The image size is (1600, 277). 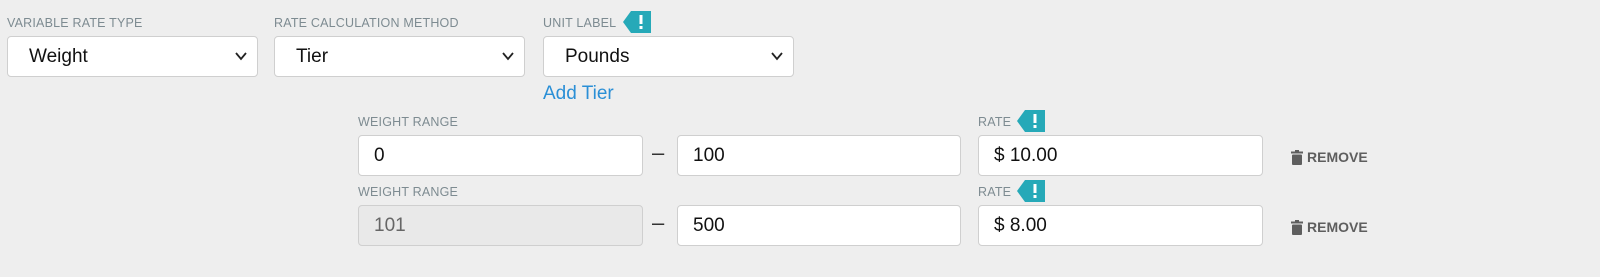 What do you see at coordinates (668, 56) in the screenshot?
I see `unit-label-select: Pounds` at bounding box center [668, 56].